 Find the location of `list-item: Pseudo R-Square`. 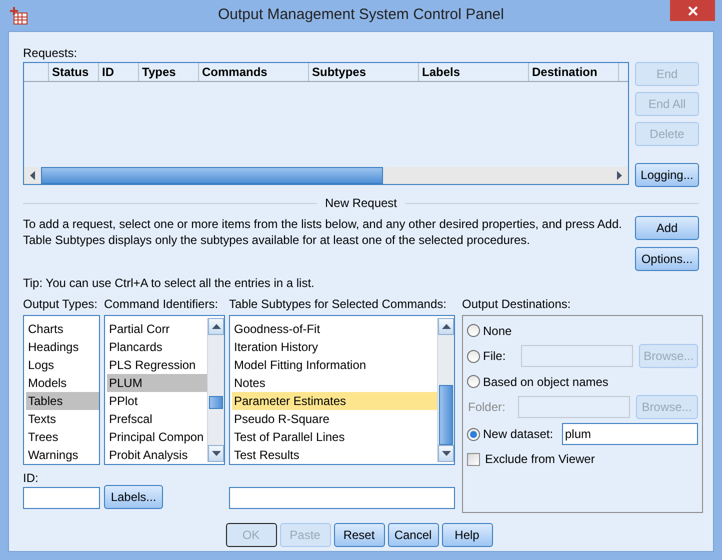

list-item: Pseudo R-Square is located at coordinates (334, 419).